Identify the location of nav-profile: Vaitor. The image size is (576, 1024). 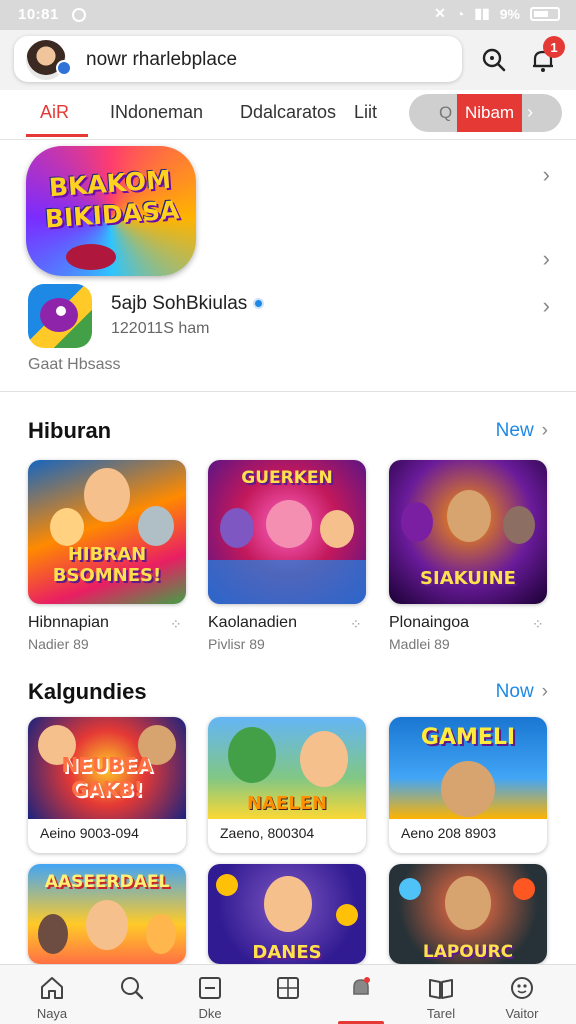
(522, 994).